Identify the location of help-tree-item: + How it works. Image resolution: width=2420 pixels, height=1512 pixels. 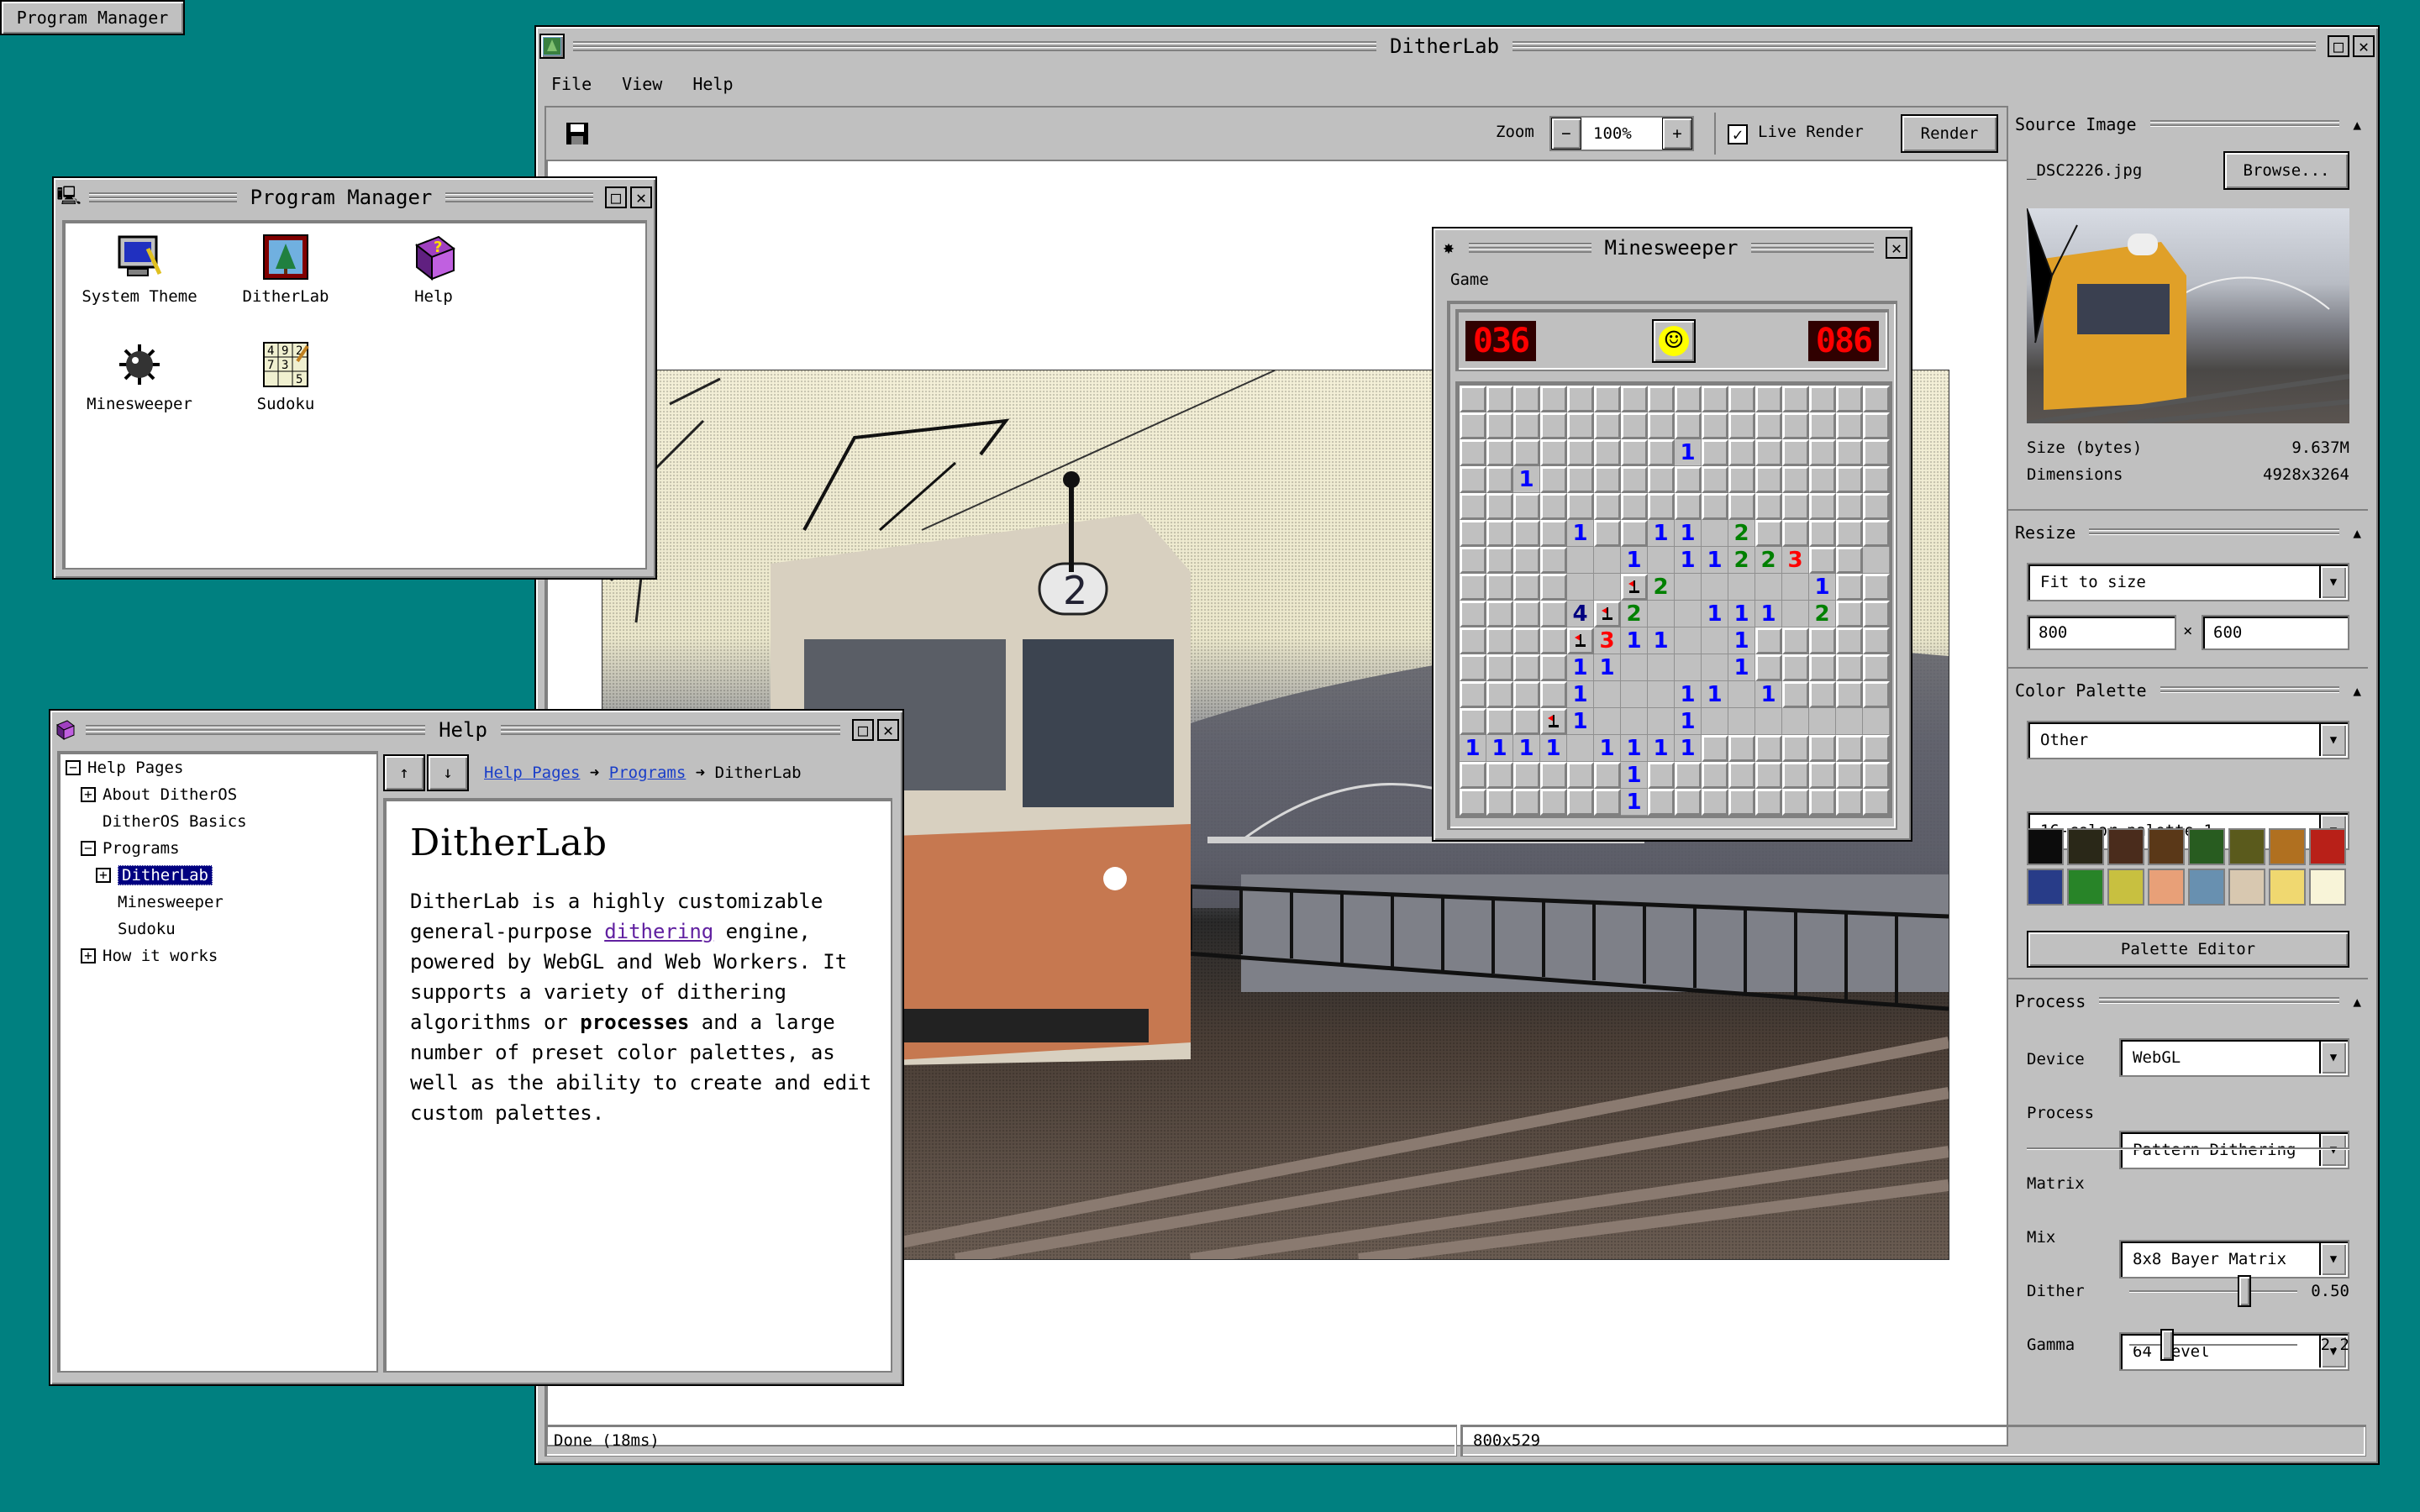
(218, 955).